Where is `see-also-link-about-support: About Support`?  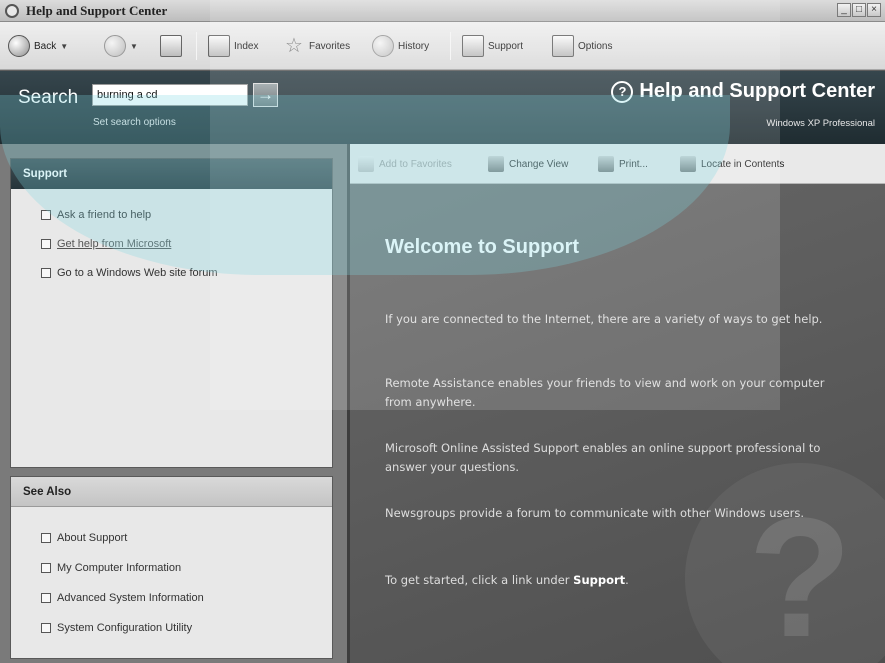
see-also-link-about-support: About Support is located at coordinates (84, 538).